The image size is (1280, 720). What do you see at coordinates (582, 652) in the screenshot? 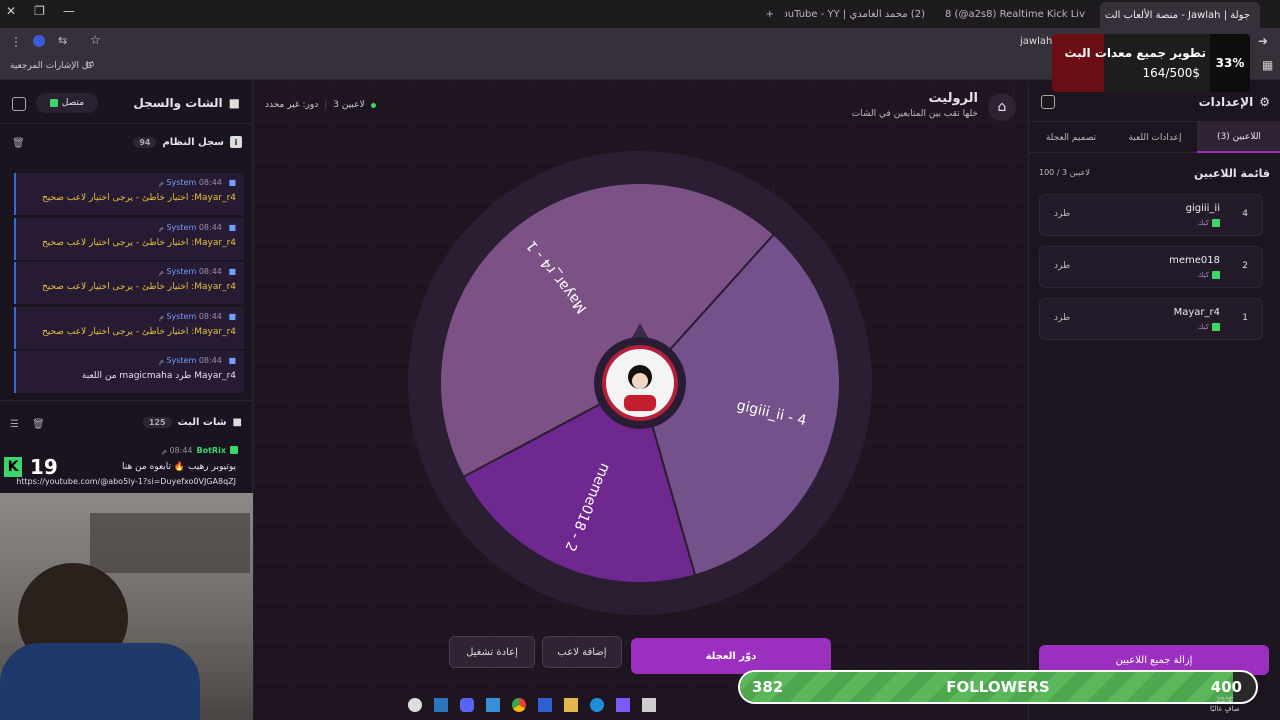
I see `add-player-button: إضافة لاعب` at bounding box center [582, 652].